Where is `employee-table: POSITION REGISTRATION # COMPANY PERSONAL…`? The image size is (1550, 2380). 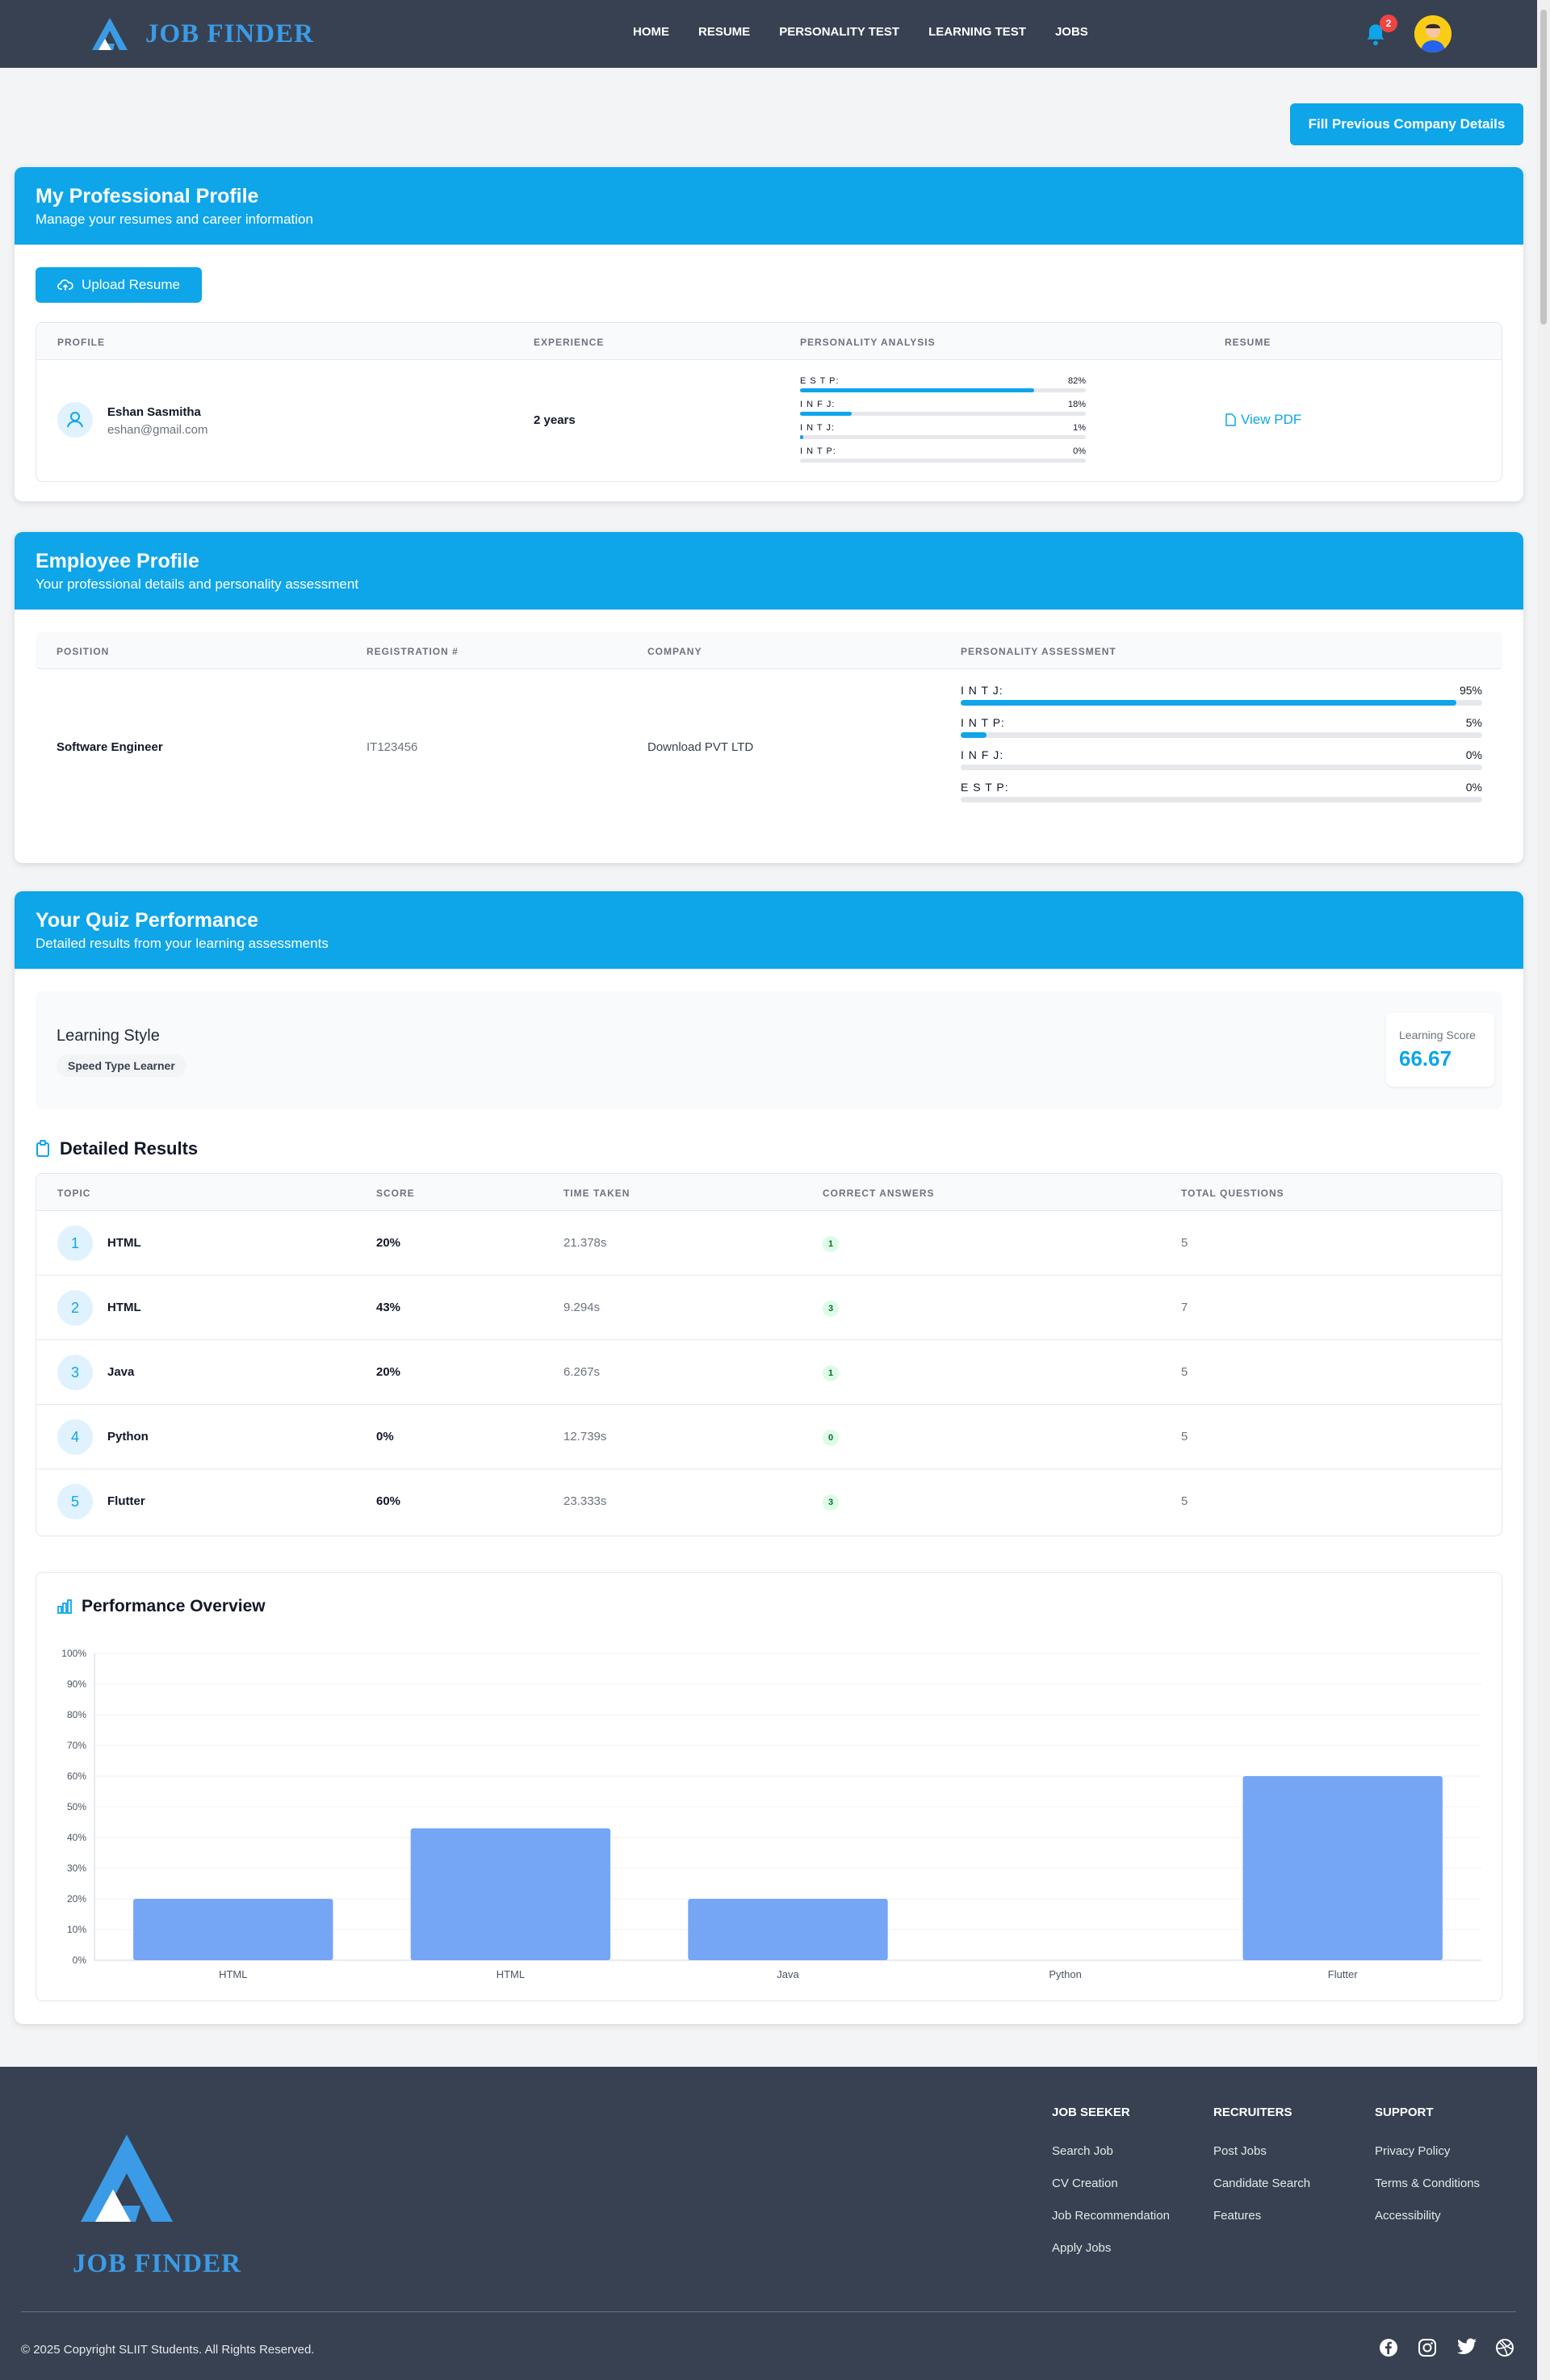 employee-table: POSITION REGISTRATION # COMPANY PERSONAL… is located at coordinates (769, 736).